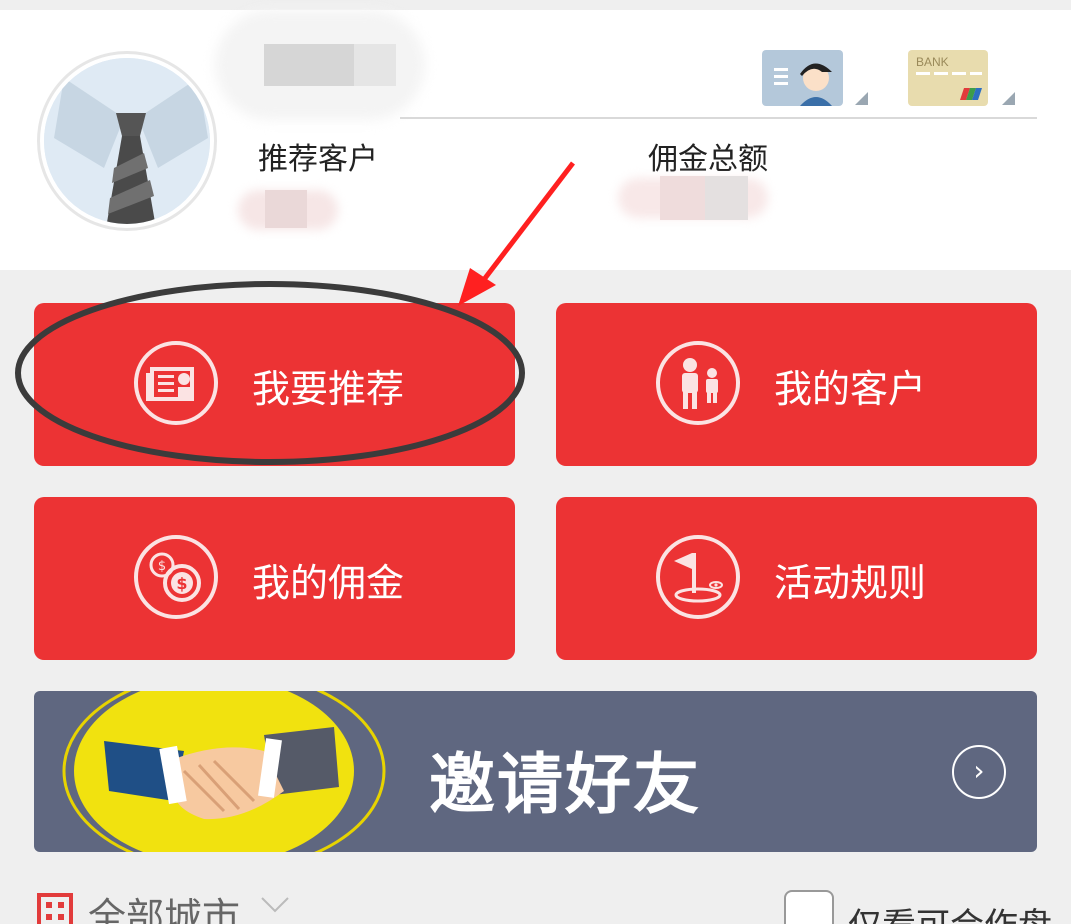 The image size is (1071, 924). I want to click on stat-label-customers: 推荐客户, so click(318, 159).